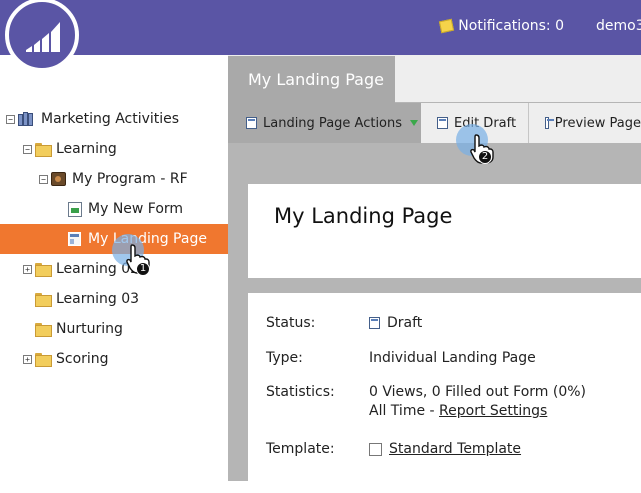  I want to click on tree-item-label: Learning, so click(86, 149).